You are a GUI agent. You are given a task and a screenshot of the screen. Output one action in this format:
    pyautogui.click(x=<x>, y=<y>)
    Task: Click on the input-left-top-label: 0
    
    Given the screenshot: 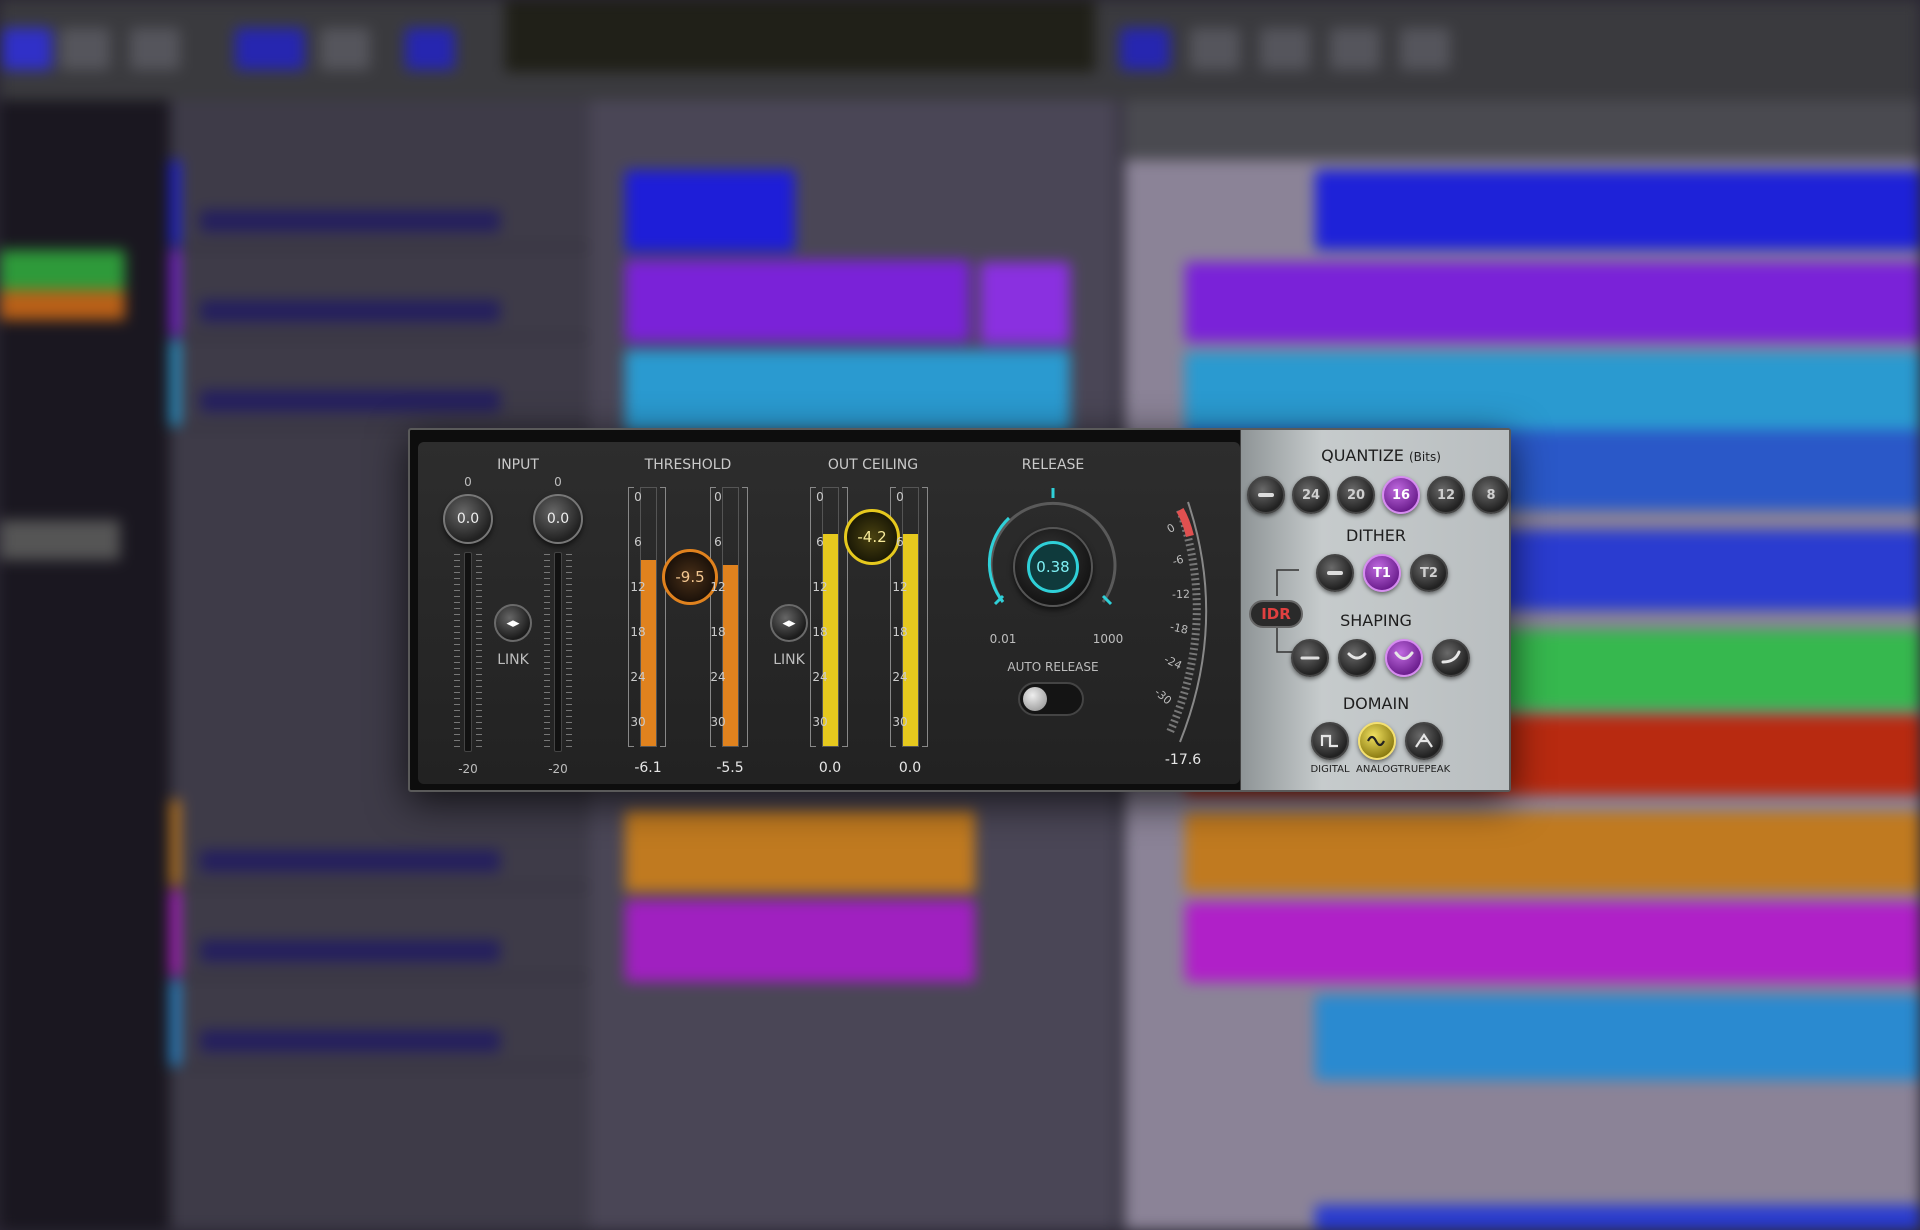 What is the action you would take?
    pyautogui.click(x=468, y=482)
    